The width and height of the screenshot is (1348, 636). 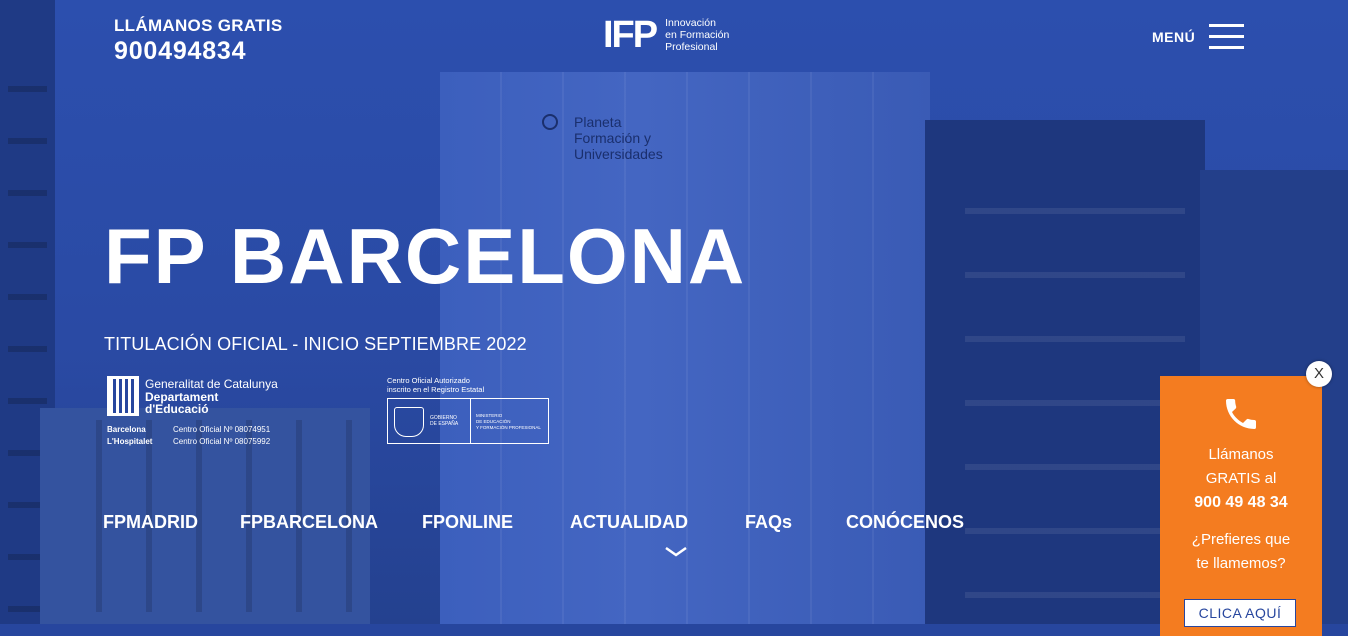 What do you see at coordinates (1198, 37) in the screenshot?
I see `menu-button: MENÚ` at bounding box center [1198, 37].